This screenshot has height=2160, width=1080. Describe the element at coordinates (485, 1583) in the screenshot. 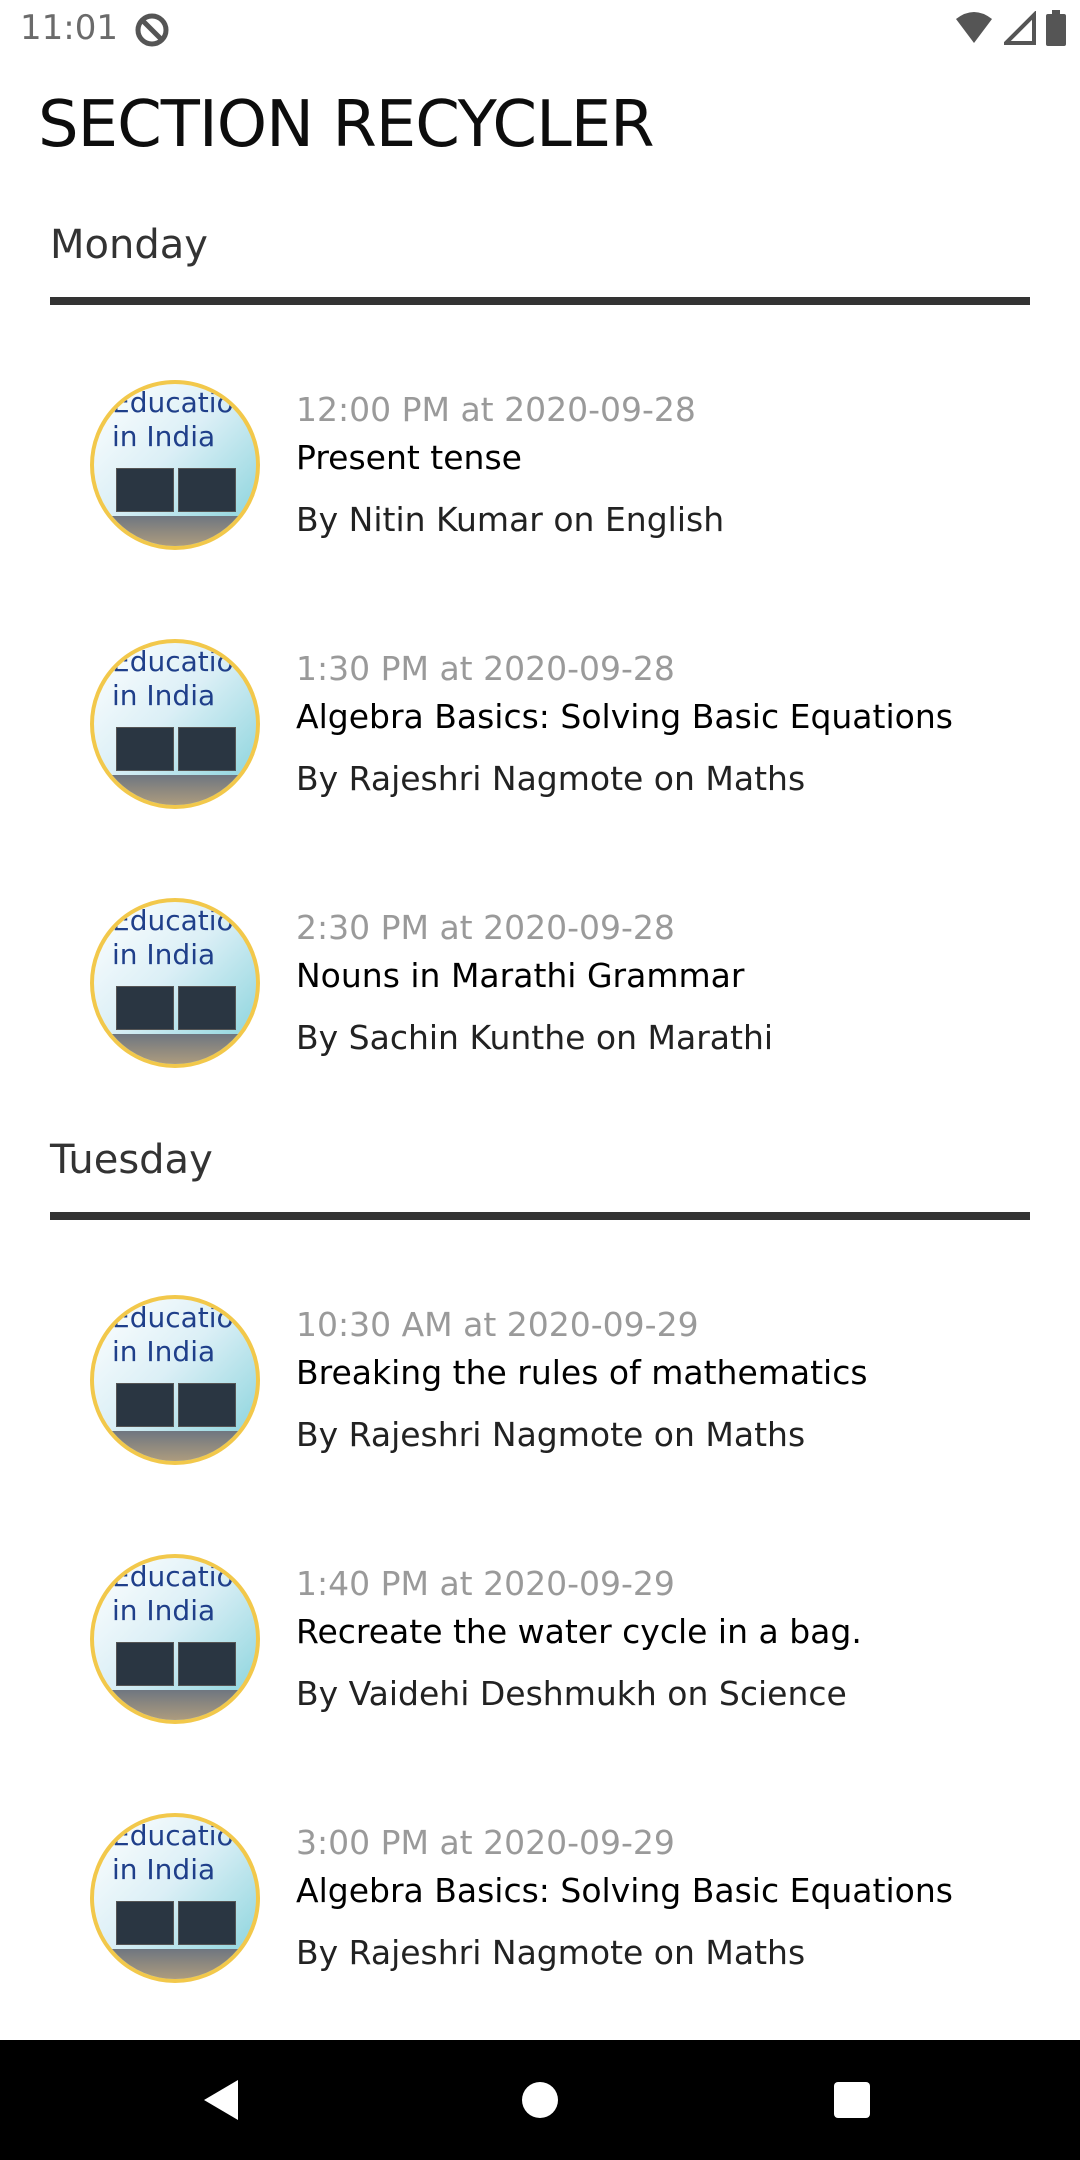

I see `item-time: 1:40 PM at 2020-09-29` at that location.